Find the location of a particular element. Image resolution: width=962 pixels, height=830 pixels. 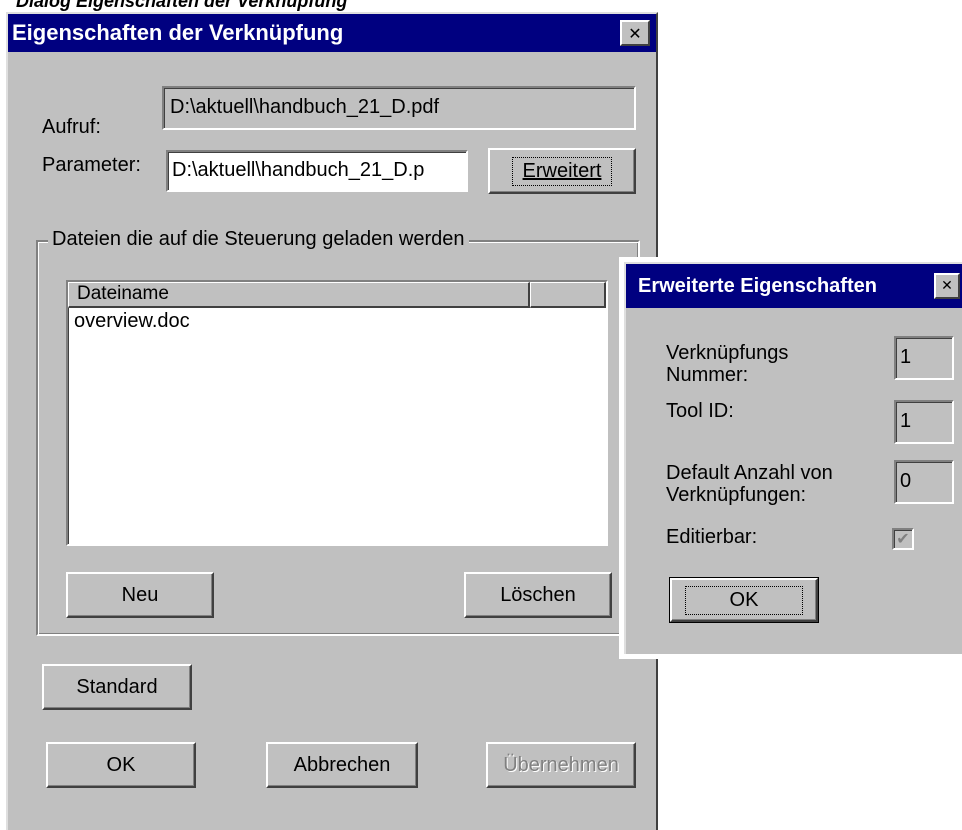

uebernehmen-button: Übernehmen is located at coordinates (561, 765).